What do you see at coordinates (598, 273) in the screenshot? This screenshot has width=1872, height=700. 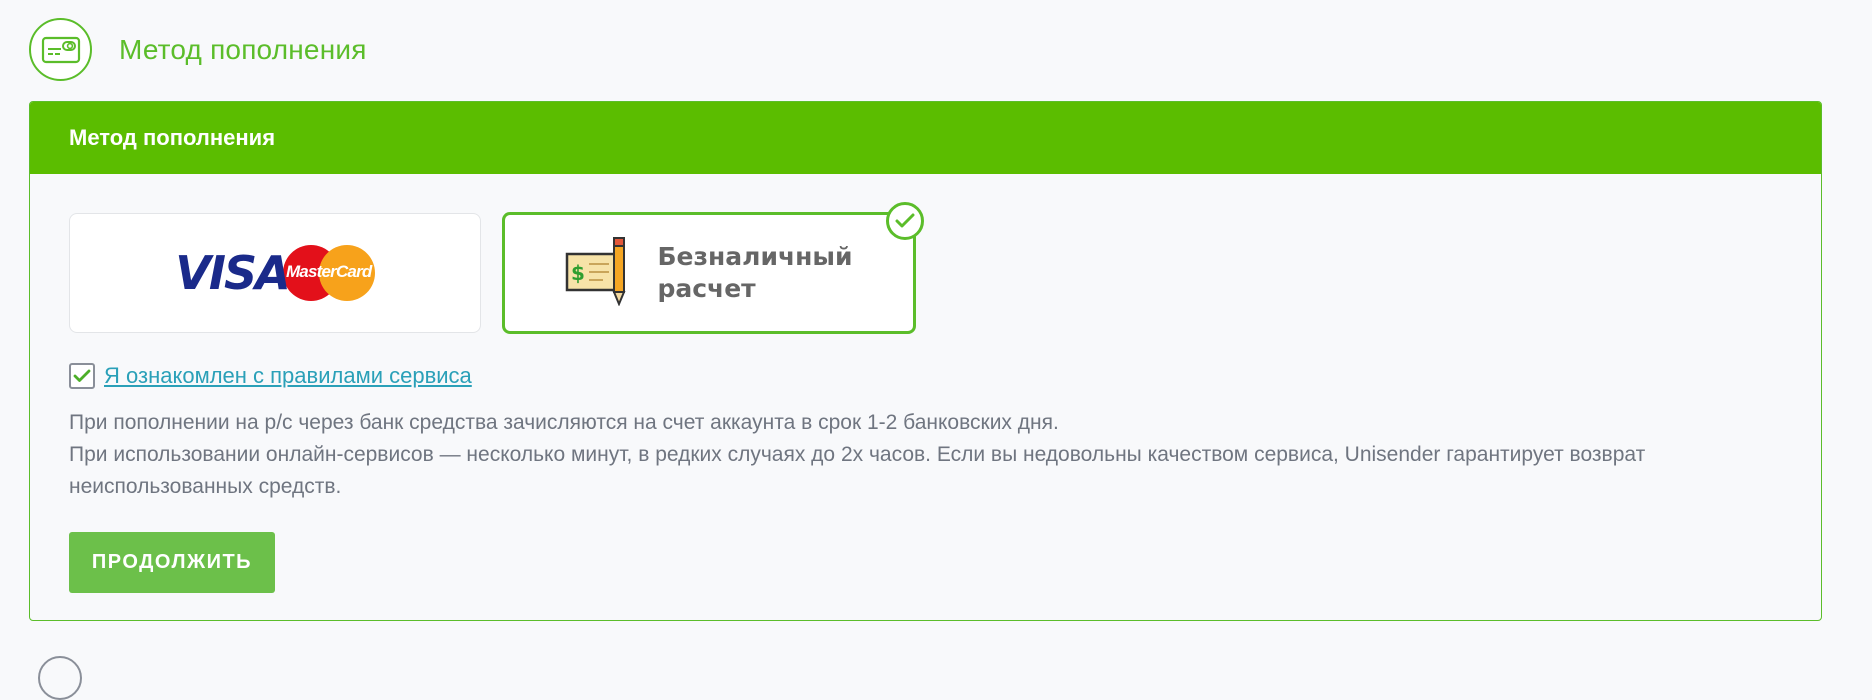 I see `check-pencil-icon: $` at bounding box center [598, 273].